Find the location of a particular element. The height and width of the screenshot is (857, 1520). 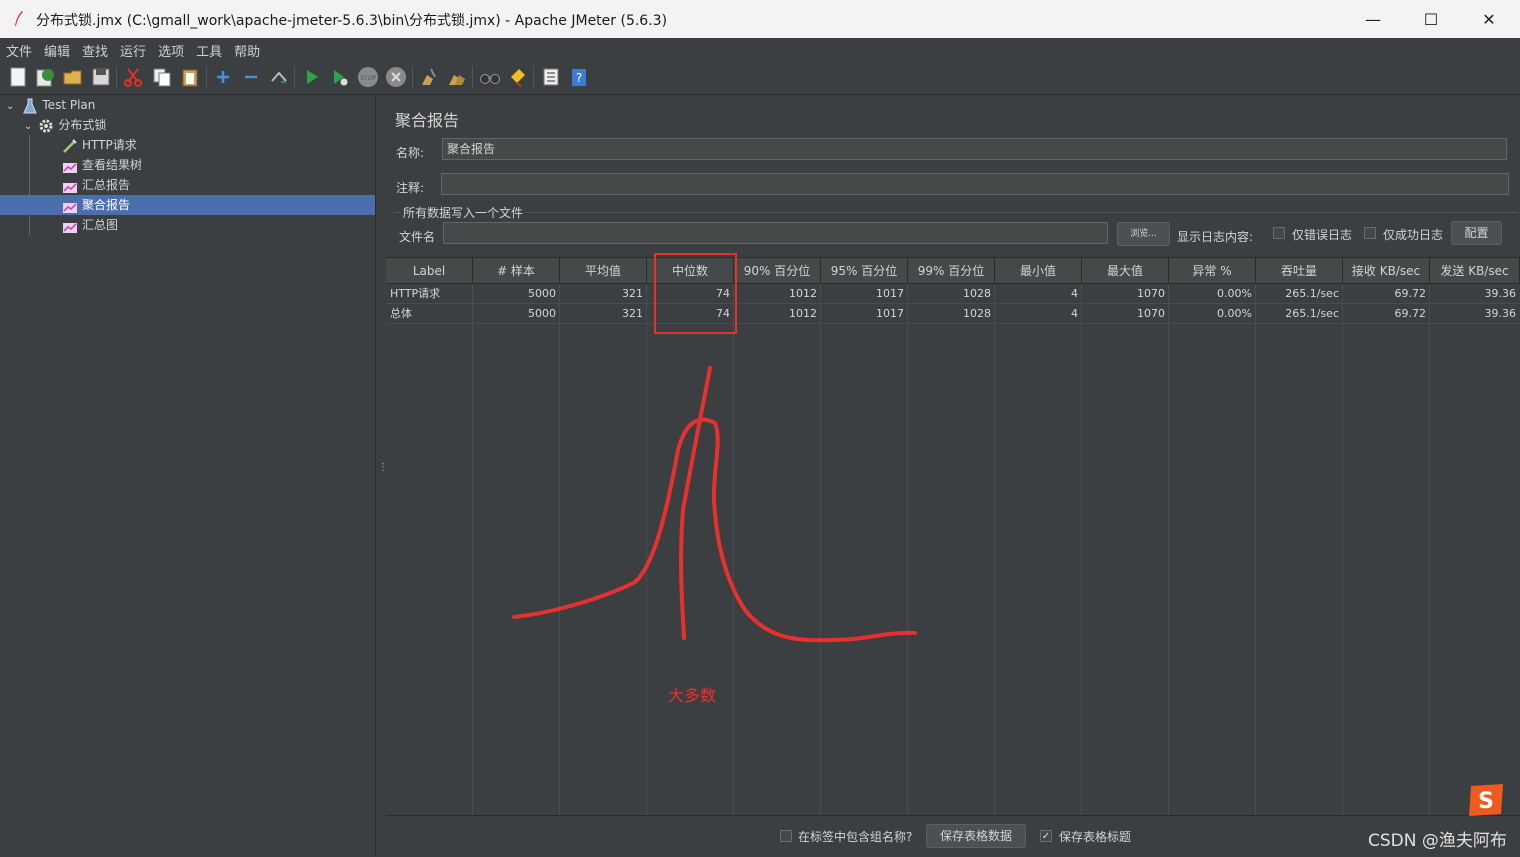

shutdown-icon is located at coordinates (396, 77).